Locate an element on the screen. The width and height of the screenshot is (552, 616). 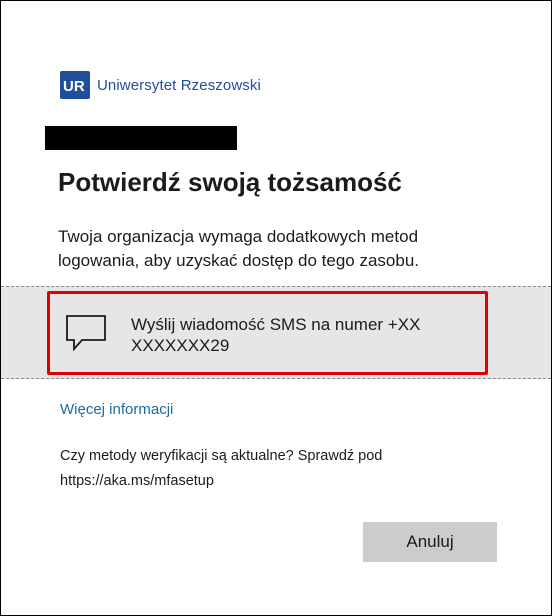
redacted-account-identifier is located at coordinates (141, 138).